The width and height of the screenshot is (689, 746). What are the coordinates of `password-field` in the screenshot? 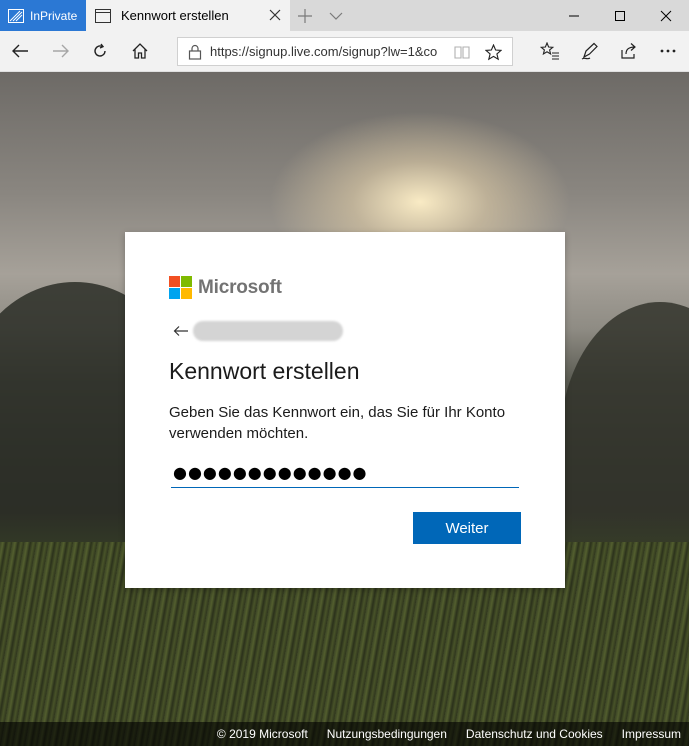 It's located at (345, 473).